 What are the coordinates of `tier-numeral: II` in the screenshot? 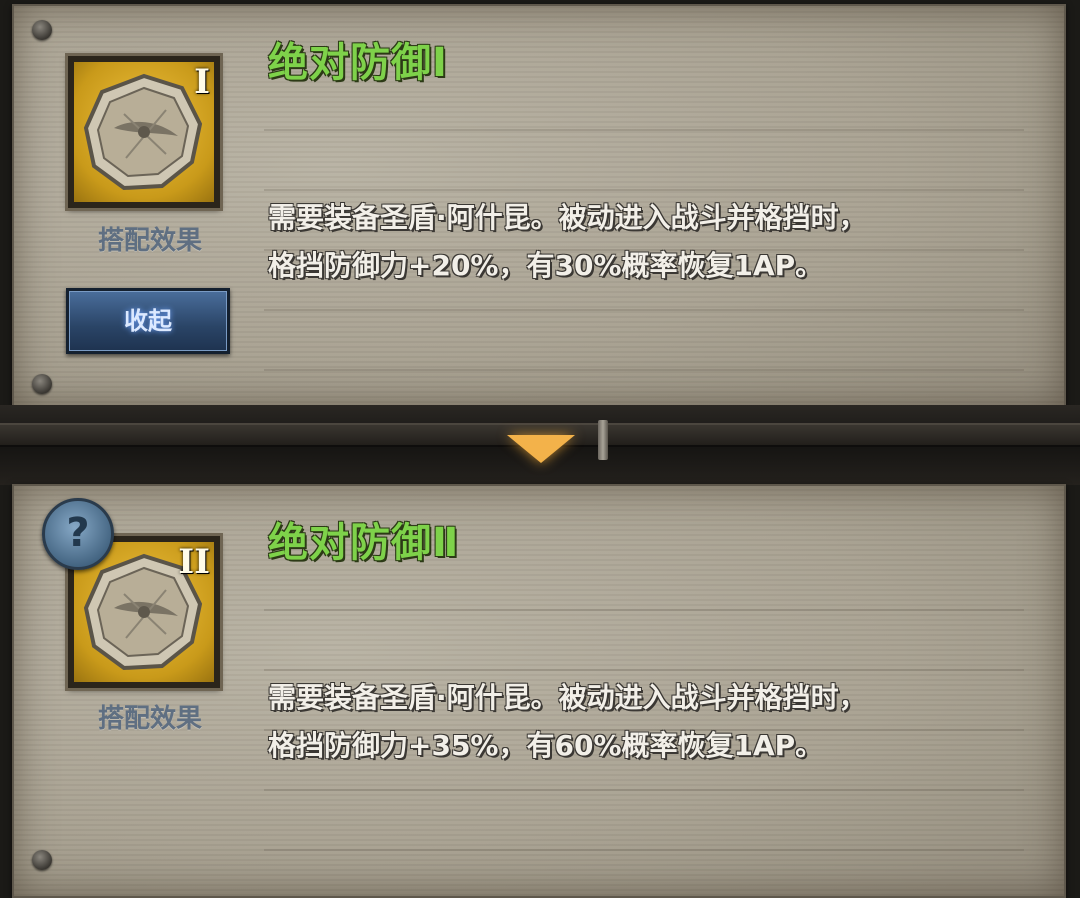 It's located at (194, 562).